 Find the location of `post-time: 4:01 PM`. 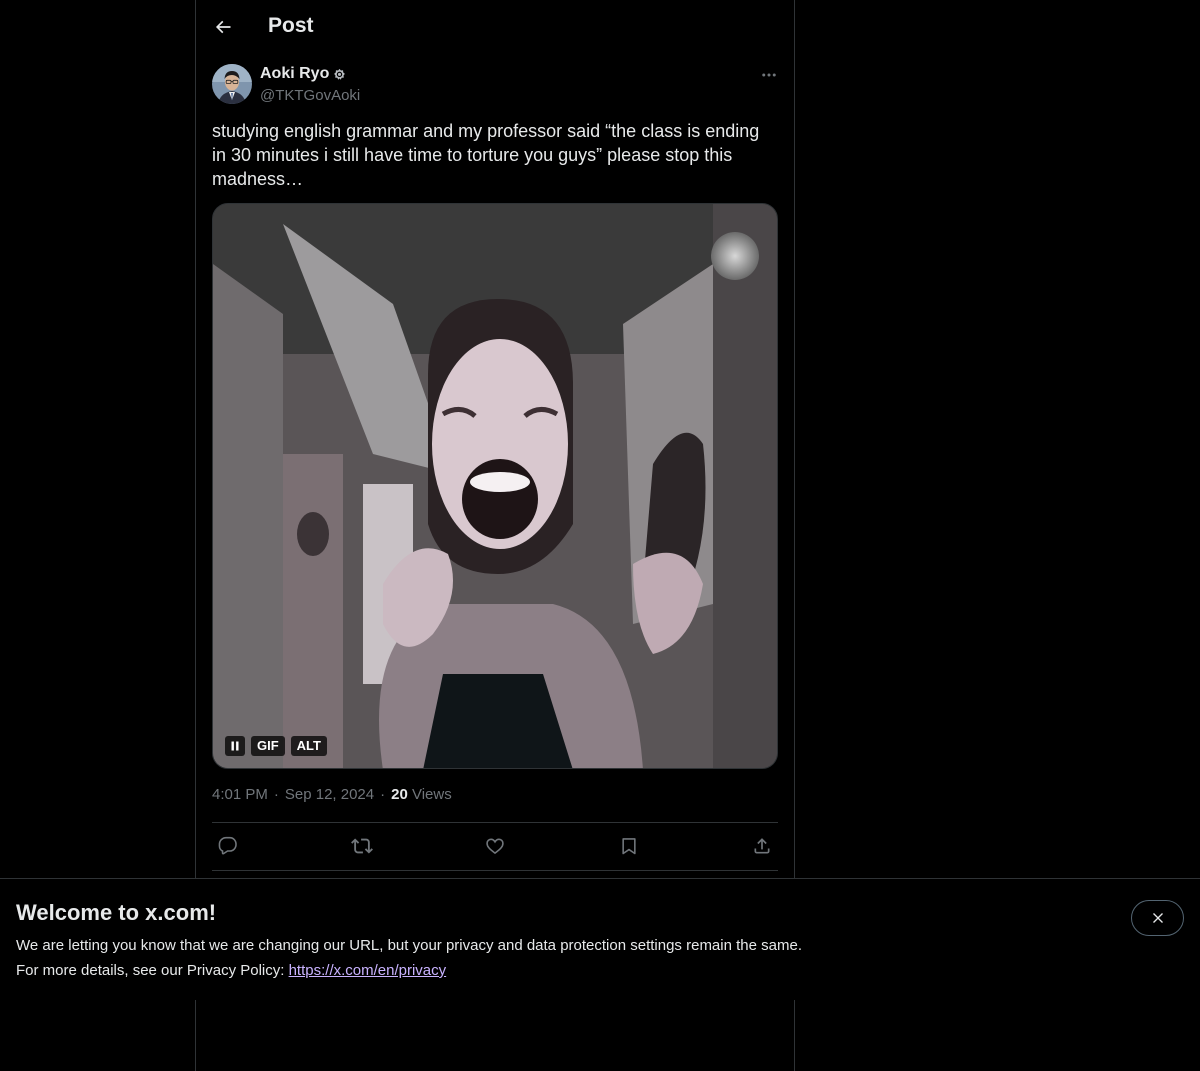

post-time: 4:01 PM is located at coordinates (240, 794).